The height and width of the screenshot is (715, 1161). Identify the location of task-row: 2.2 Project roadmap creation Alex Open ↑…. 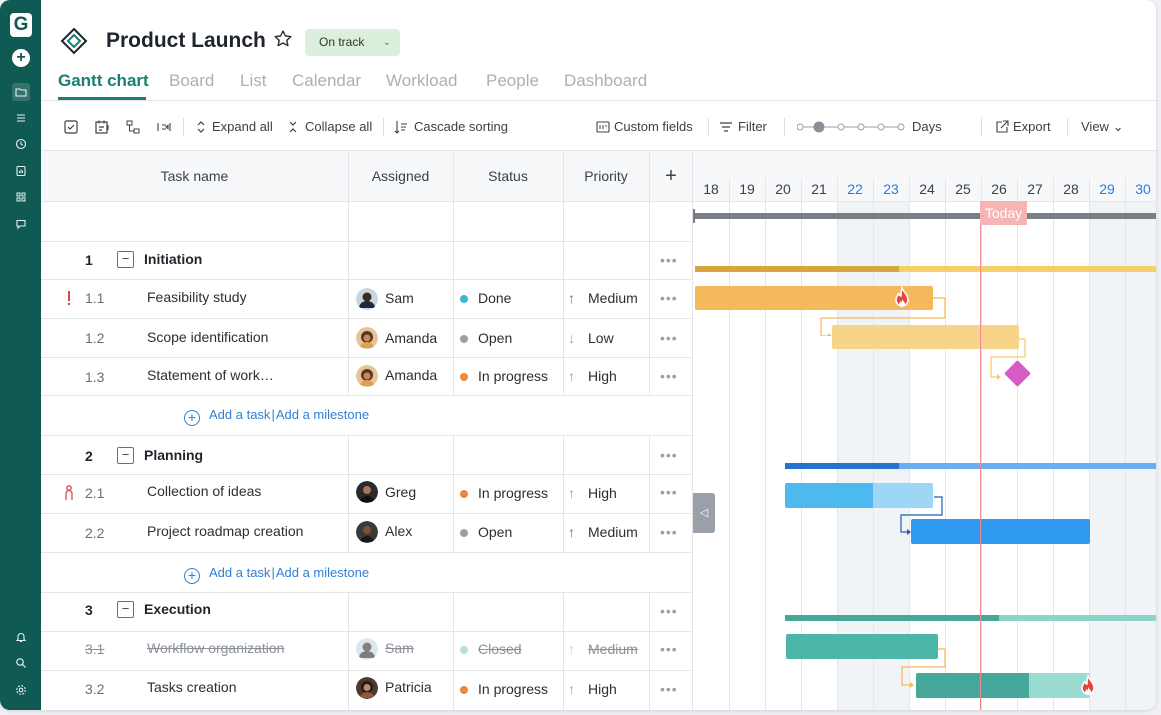
(367, 532).